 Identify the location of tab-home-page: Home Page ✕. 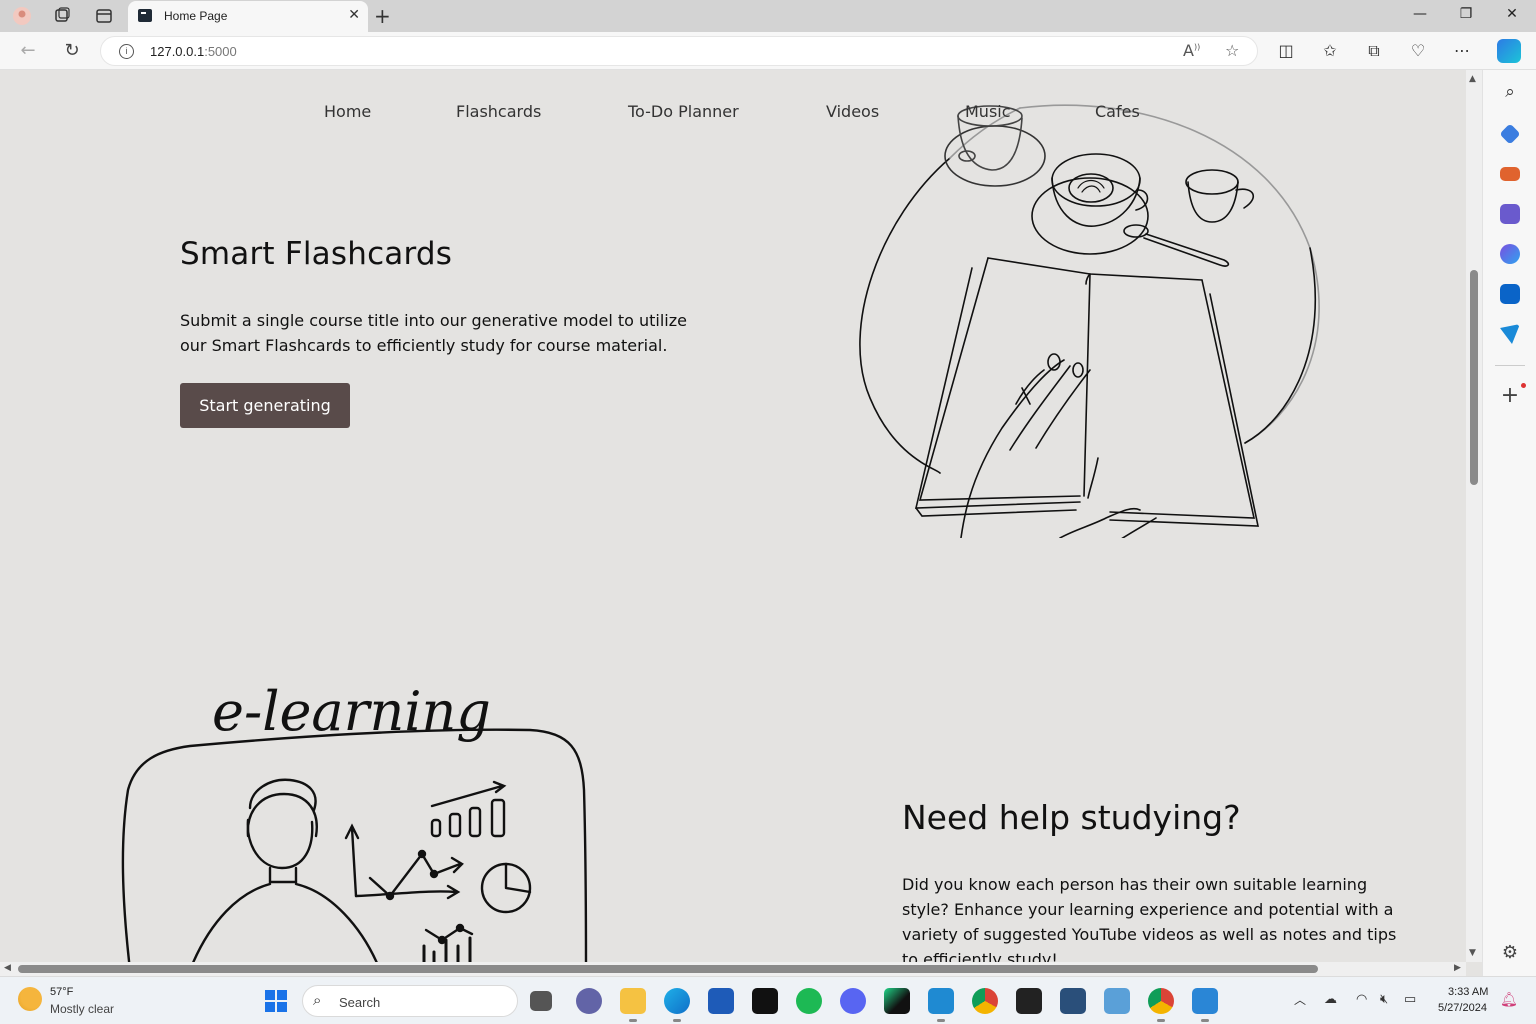
(248, 16).